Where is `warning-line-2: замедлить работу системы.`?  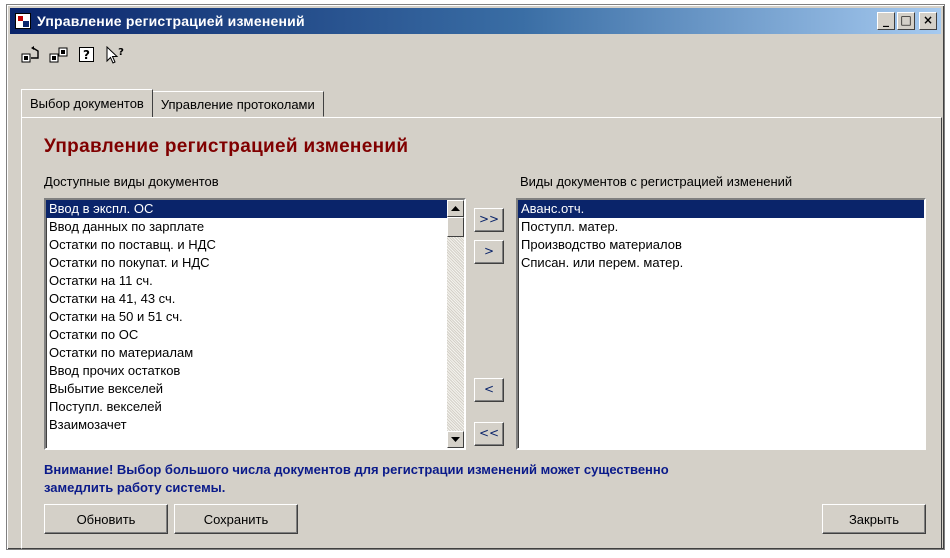 warning-line-2: замедлить работу системы. is located at coordinates (135, 487).